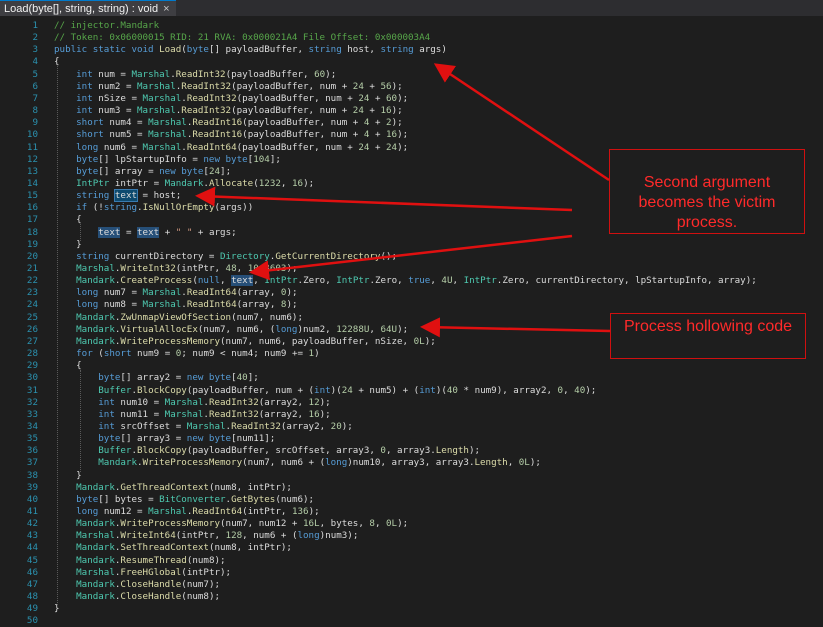 This screenshot has height=627, width=823. Describe the element at coordinates (411, 476) in the screenshot. I see `code-line: 38 }` at that location.